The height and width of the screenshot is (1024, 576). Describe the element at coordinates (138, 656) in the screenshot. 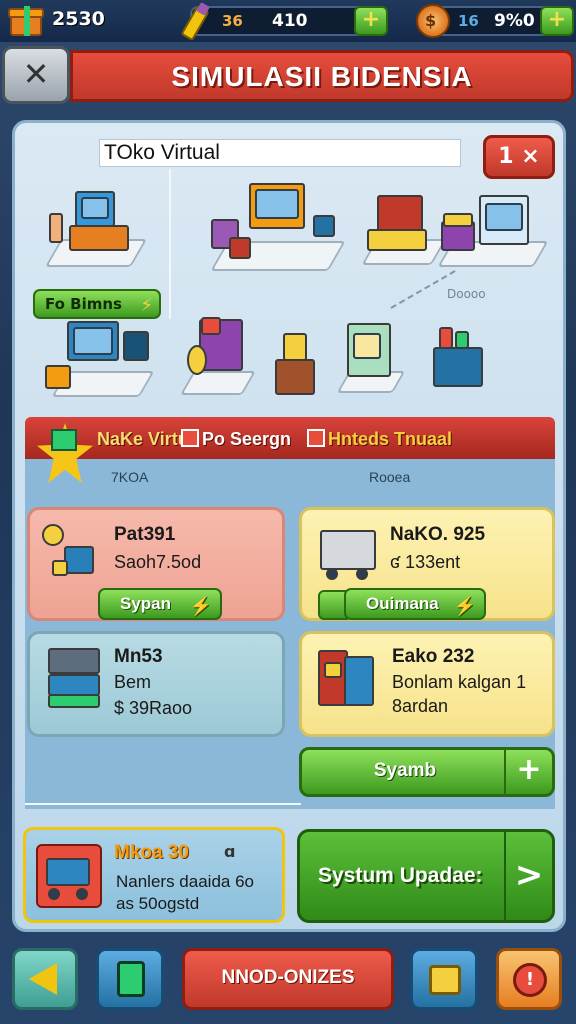

I see `card-name: Mn53` at that location.